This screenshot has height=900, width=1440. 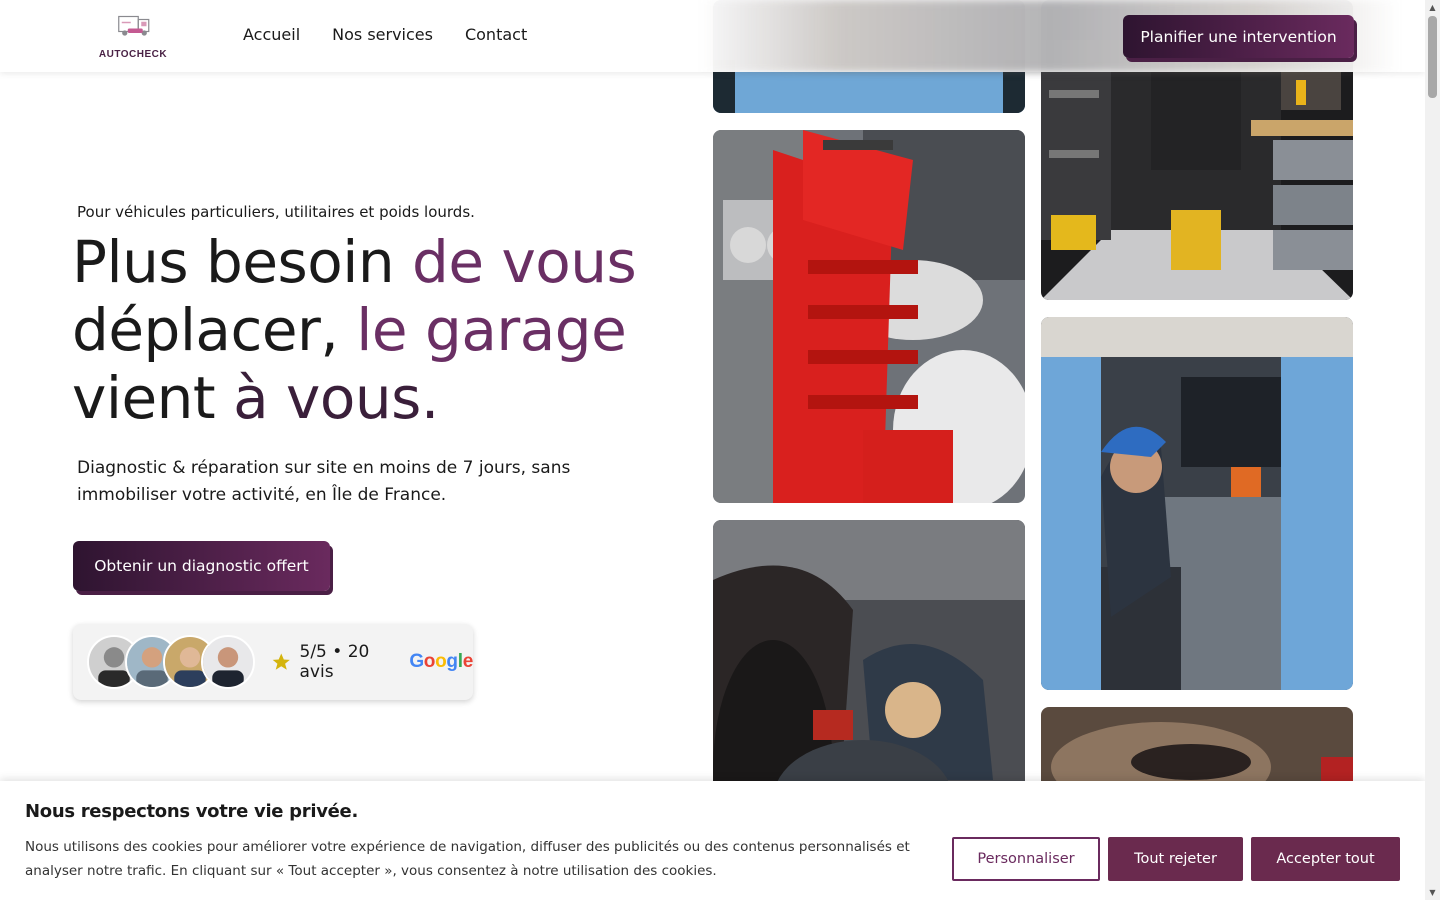 I want to click on nav-contact: Contact, so click(x=496, y=34).